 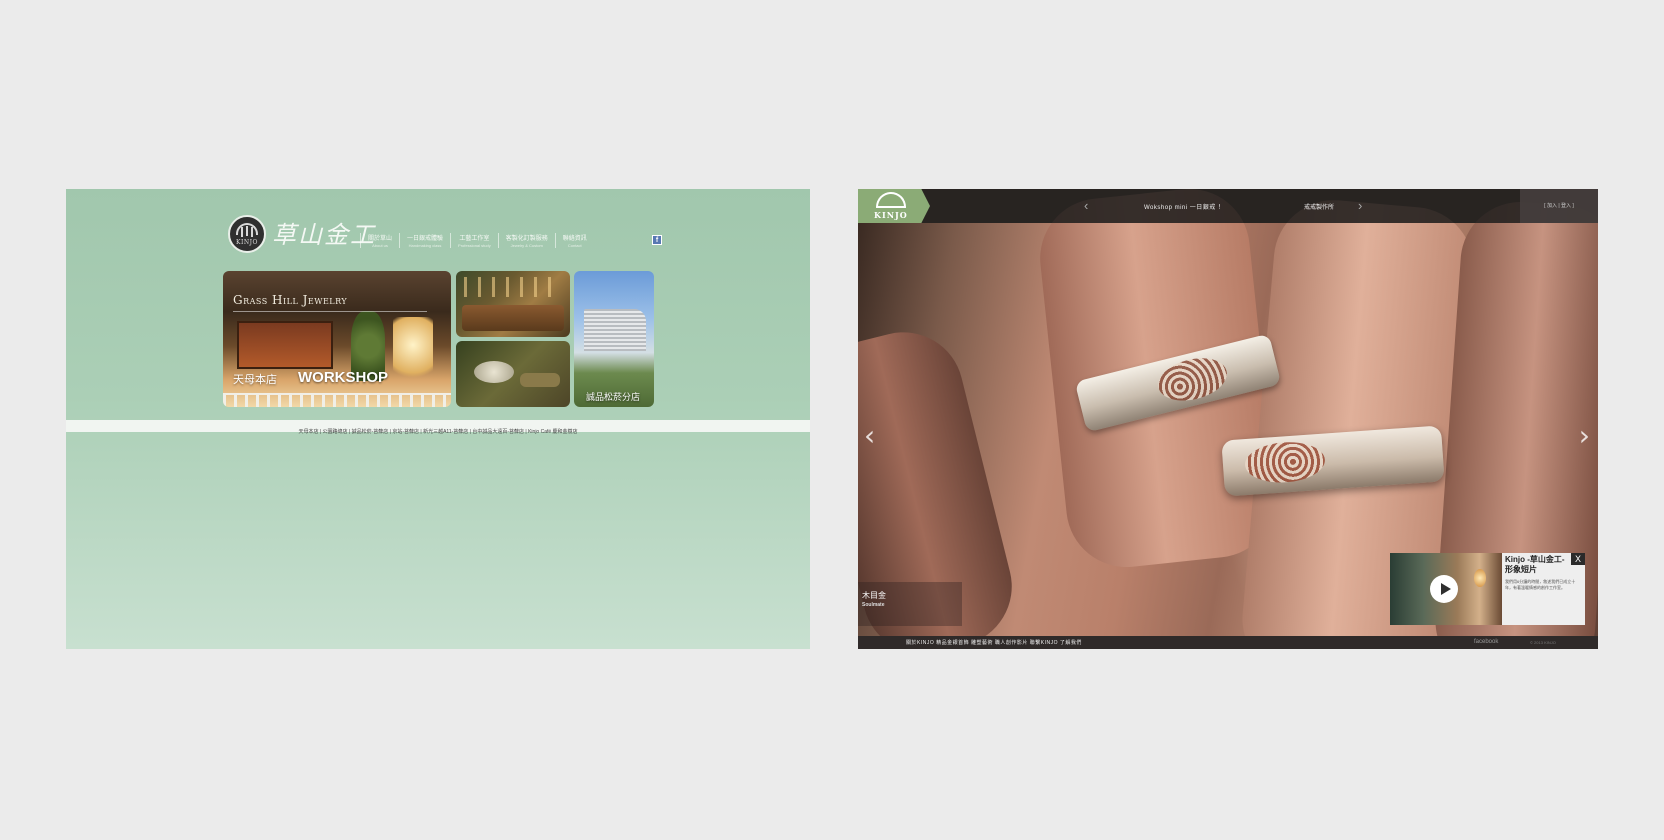 What do you see at coordinates (413, 352) in the screenshot?
I see `lamp-image` at bounding box center [413, 352].